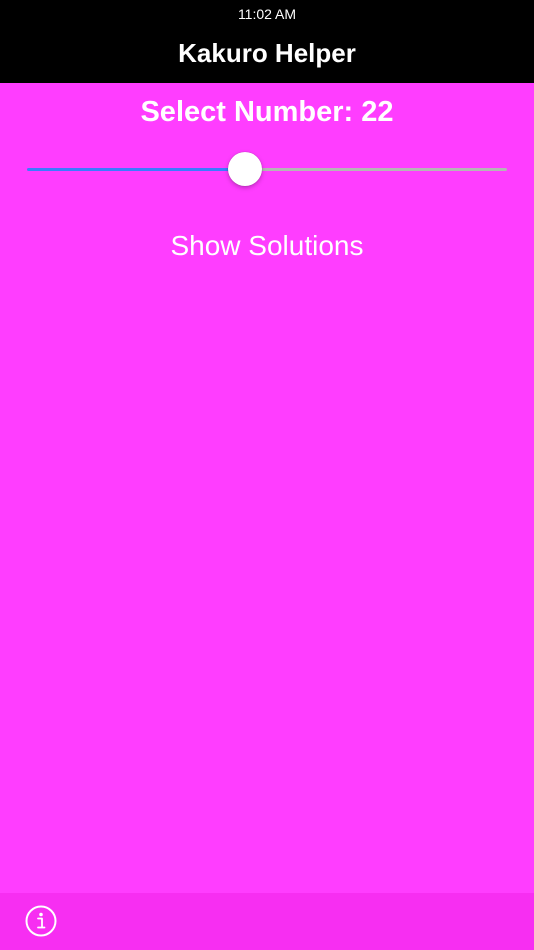 The height and width of the screenshot is (950, 534). I want to click on slider-max-track, so click(376, 169).